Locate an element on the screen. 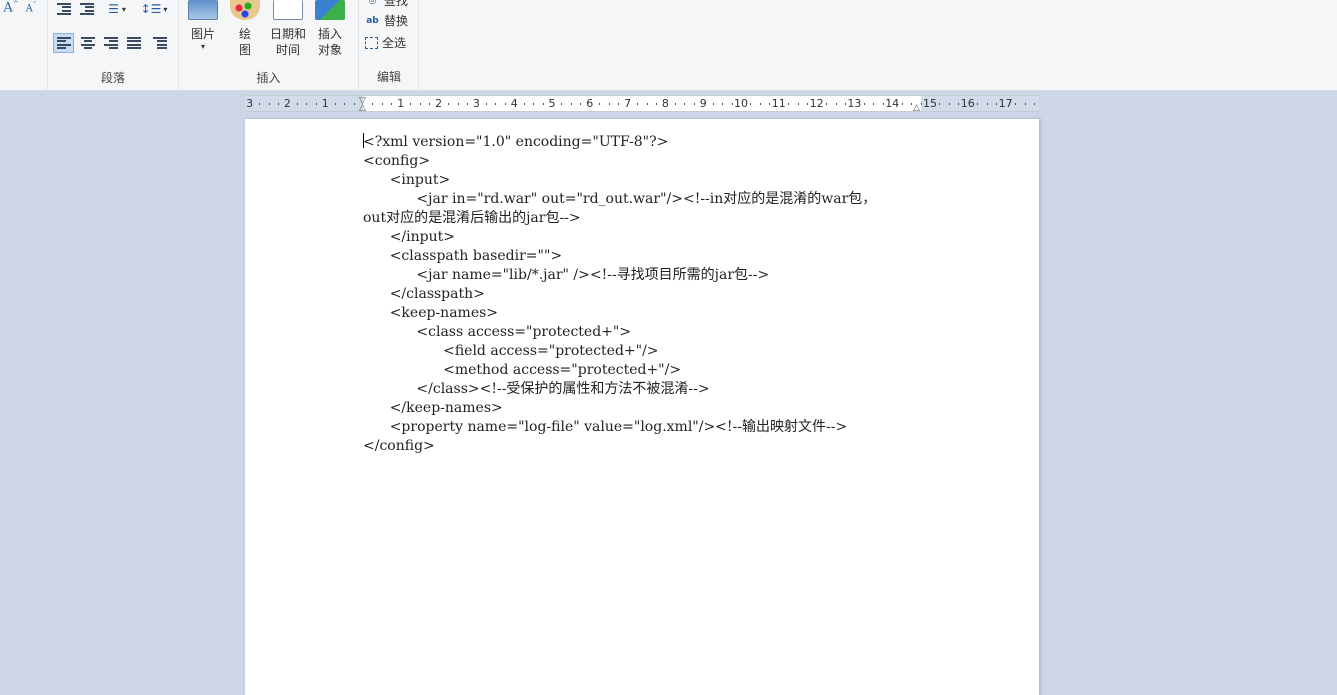 The height and width of the screenshot is (695, 1337). decrease-indent-icon is located at coordinates (64, 9).